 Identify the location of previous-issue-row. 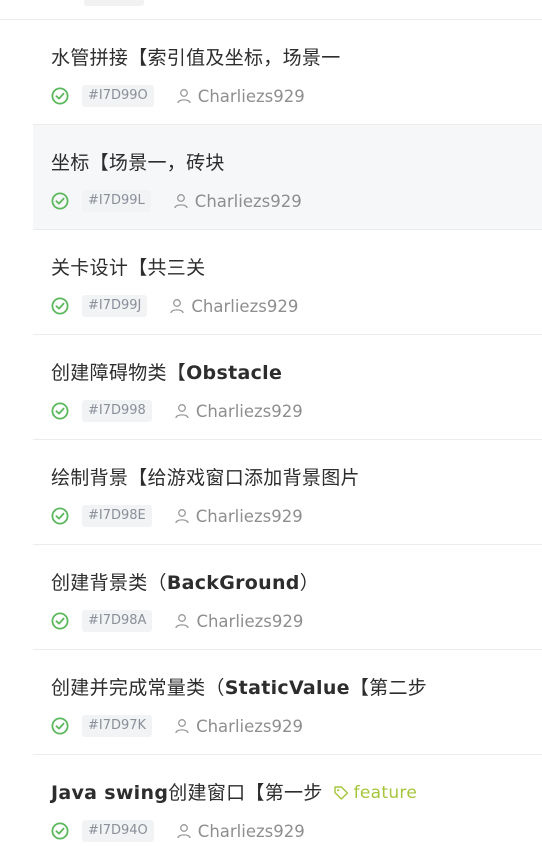
(271, 10).